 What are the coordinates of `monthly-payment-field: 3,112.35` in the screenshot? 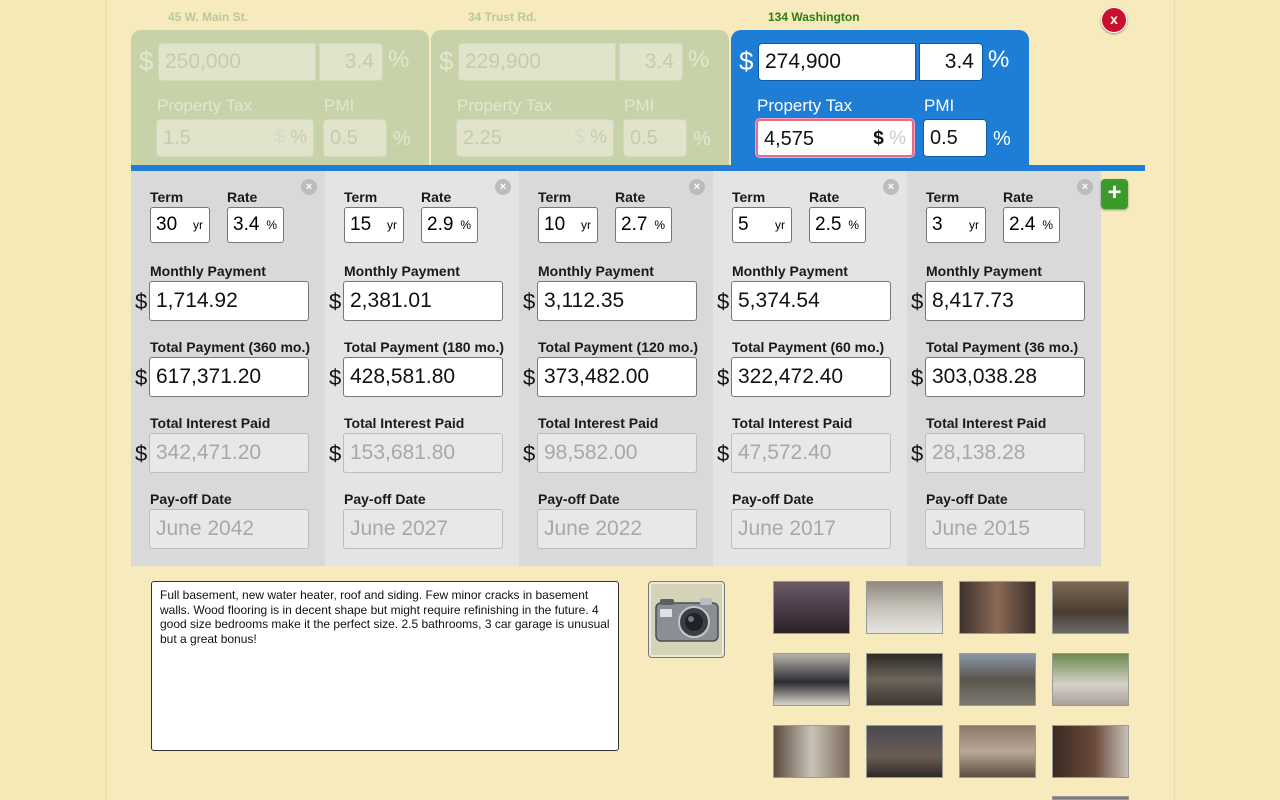 It's located at (617, 301).